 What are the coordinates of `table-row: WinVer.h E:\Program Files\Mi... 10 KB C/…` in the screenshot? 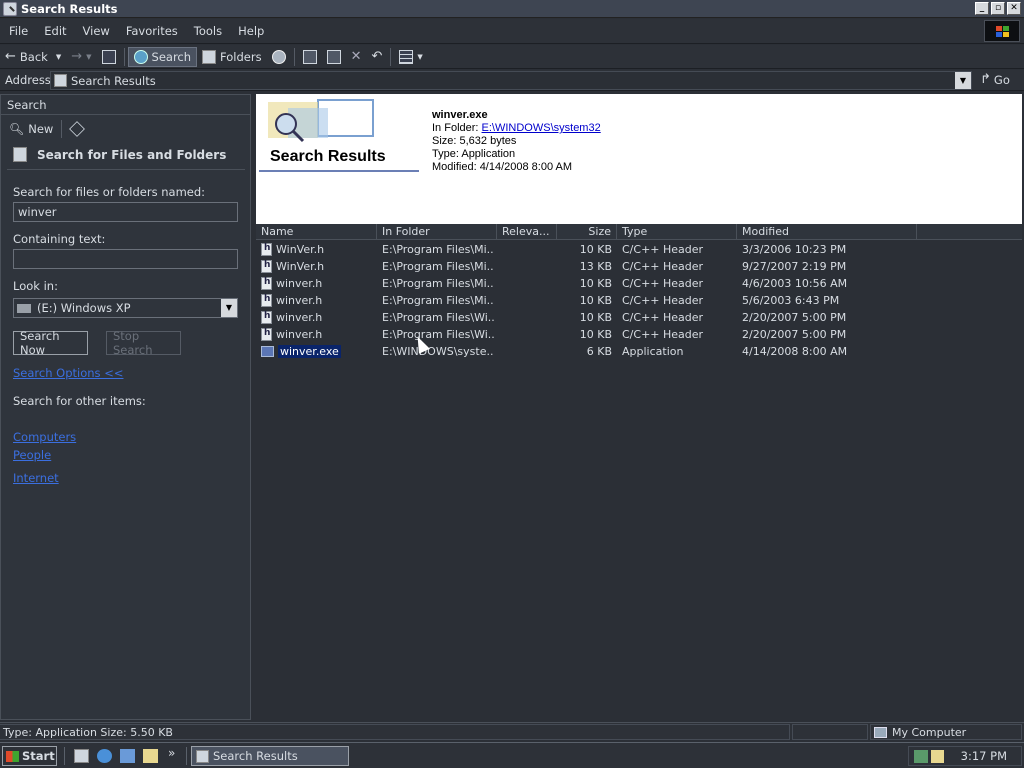 It's located at (639, 249).